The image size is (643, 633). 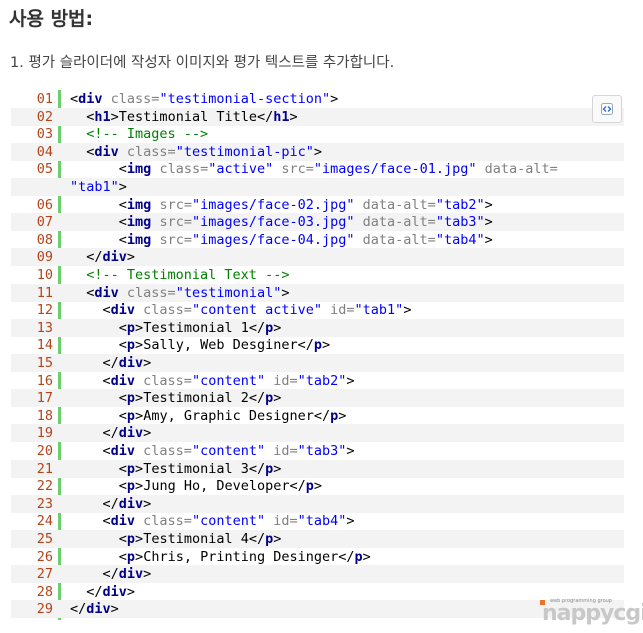 I want to click on code-token: "testimonial", so click(x=228, y=292).